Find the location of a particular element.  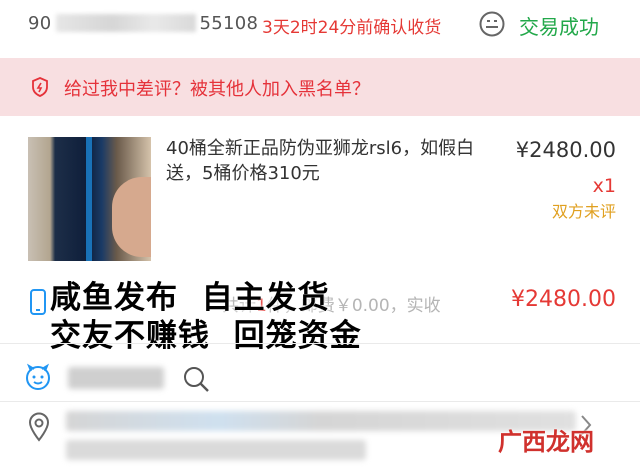

order-id-blurred is located at coordinates (125, 23).